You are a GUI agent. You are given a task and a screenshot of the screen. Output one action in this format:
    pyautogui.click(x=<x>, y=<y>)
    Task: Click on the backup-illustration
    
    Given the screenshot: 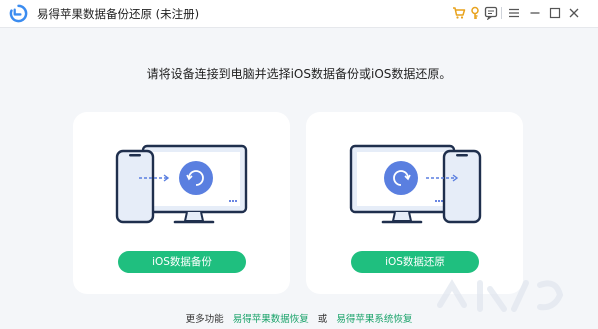 What is the action you would take?
    pyautogui.click(x=181, y=184)
    